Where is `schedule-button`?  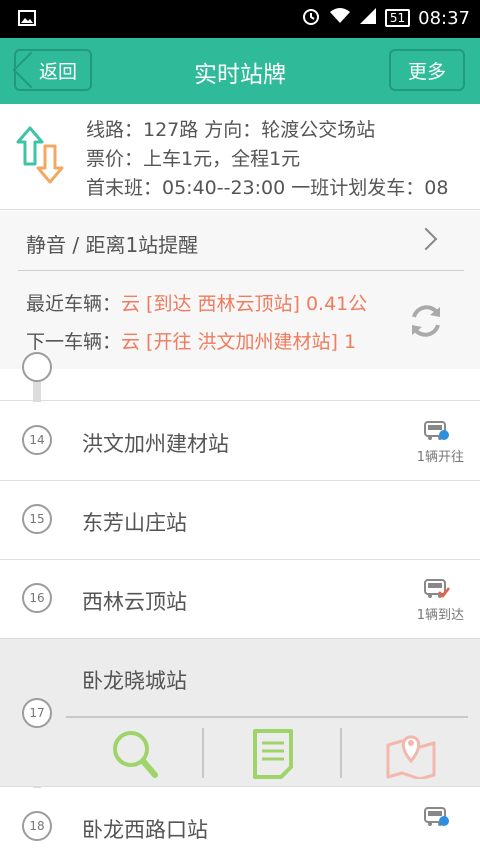 schedule-button is located at coordinates (273, 754).